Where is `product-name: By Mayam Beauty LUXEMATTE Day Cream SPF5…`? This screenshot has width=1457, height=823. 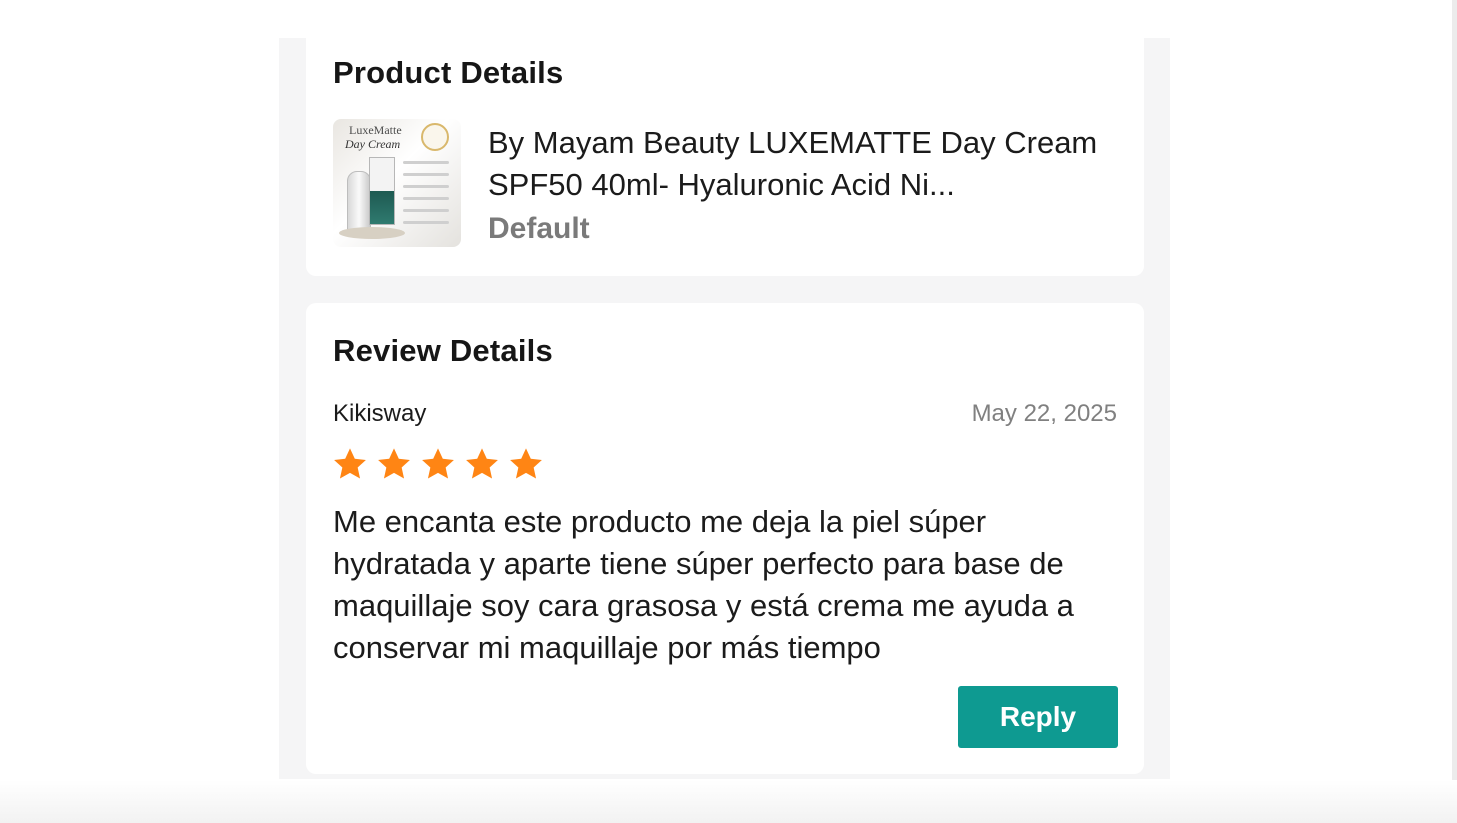 product-name: By Mayam Beauty LUXEMATTE Day Cream SPF5… is located at coordinates (803, 164).